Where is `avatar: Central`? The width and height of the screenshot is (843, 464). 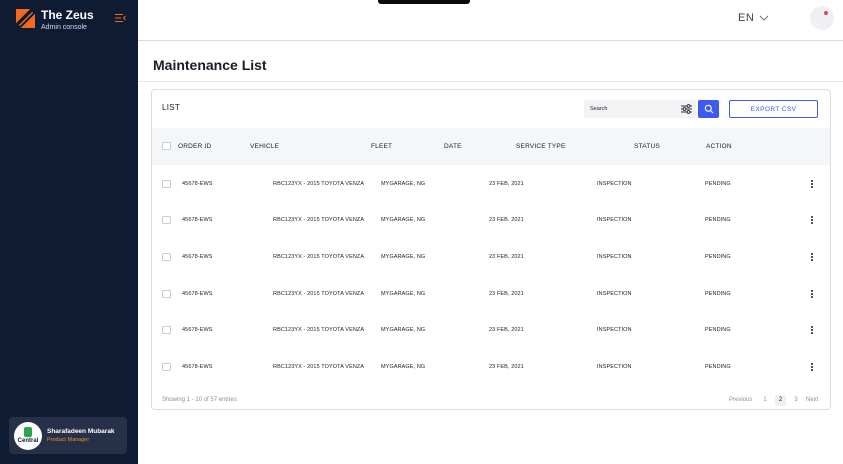
avatar: Central is located at coordinates (28, 435).